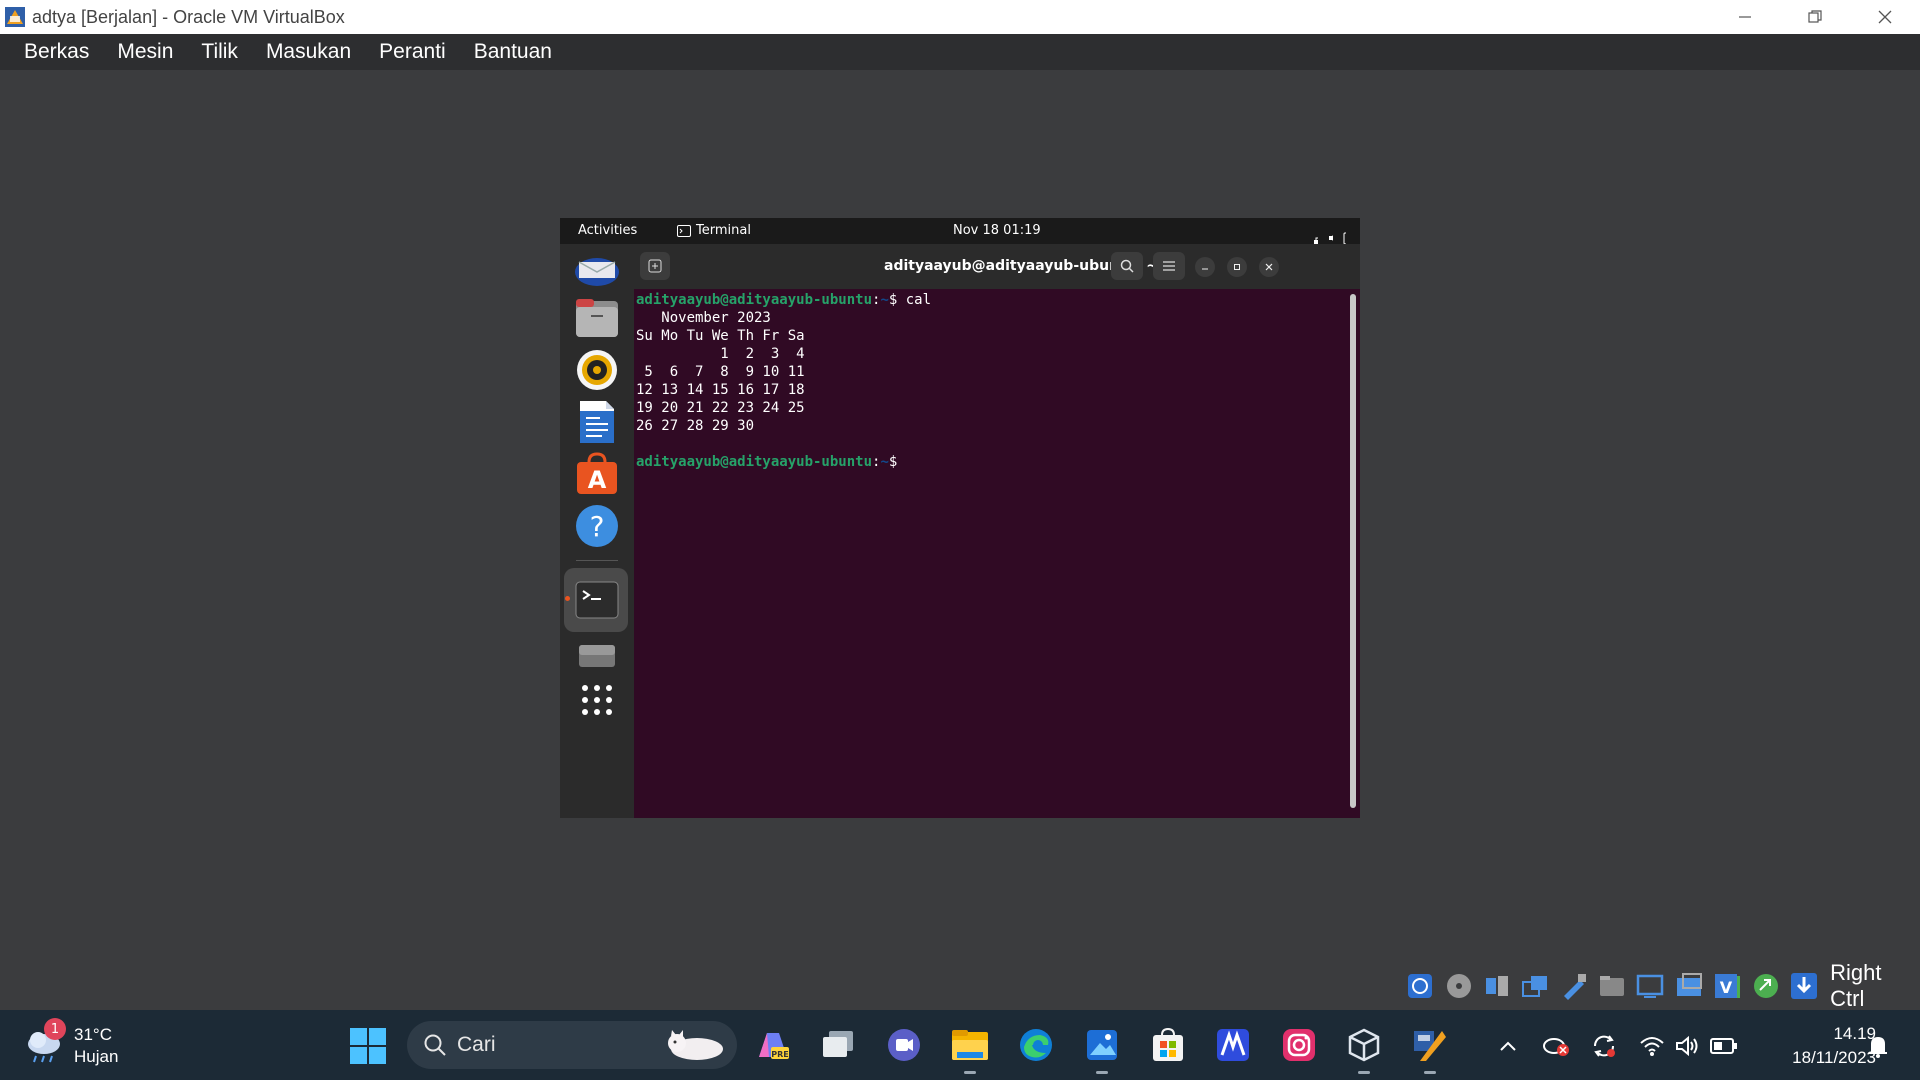 Image resolution: width=1920 pixels, height=1080 pixels. I want to click on network-adapter-icon, so click(1535, 986).